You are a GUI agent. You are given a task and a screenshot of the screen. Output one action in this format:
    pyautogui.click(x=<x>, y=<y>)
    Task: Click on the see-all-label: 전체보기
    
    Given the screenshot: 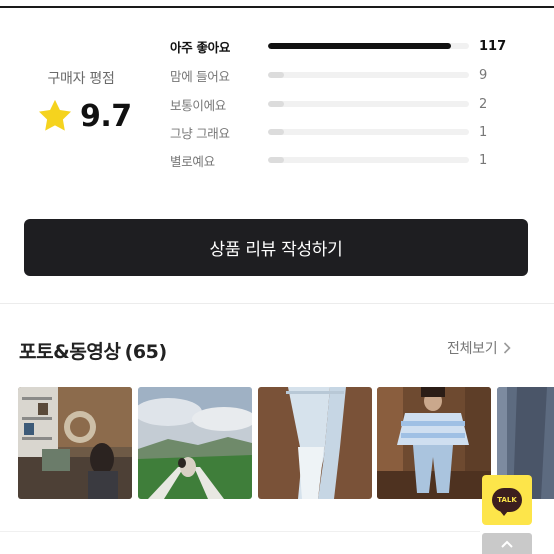 What is the action you would take?
    pyautogui.click(x=472, y=349)
    